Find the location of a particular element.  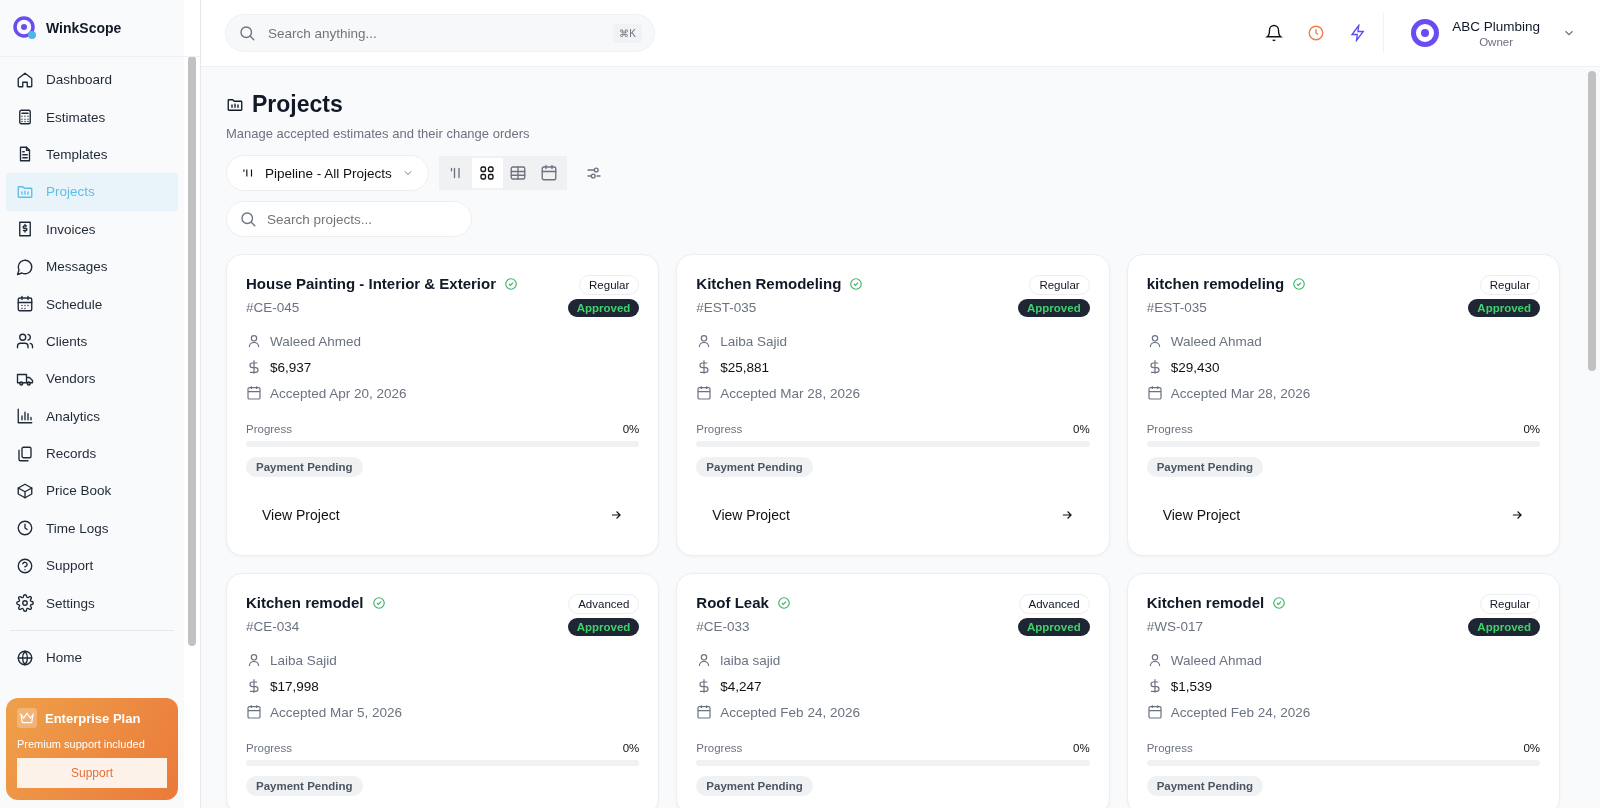

nav-item: Invoices is located at coordinates (92, 229).